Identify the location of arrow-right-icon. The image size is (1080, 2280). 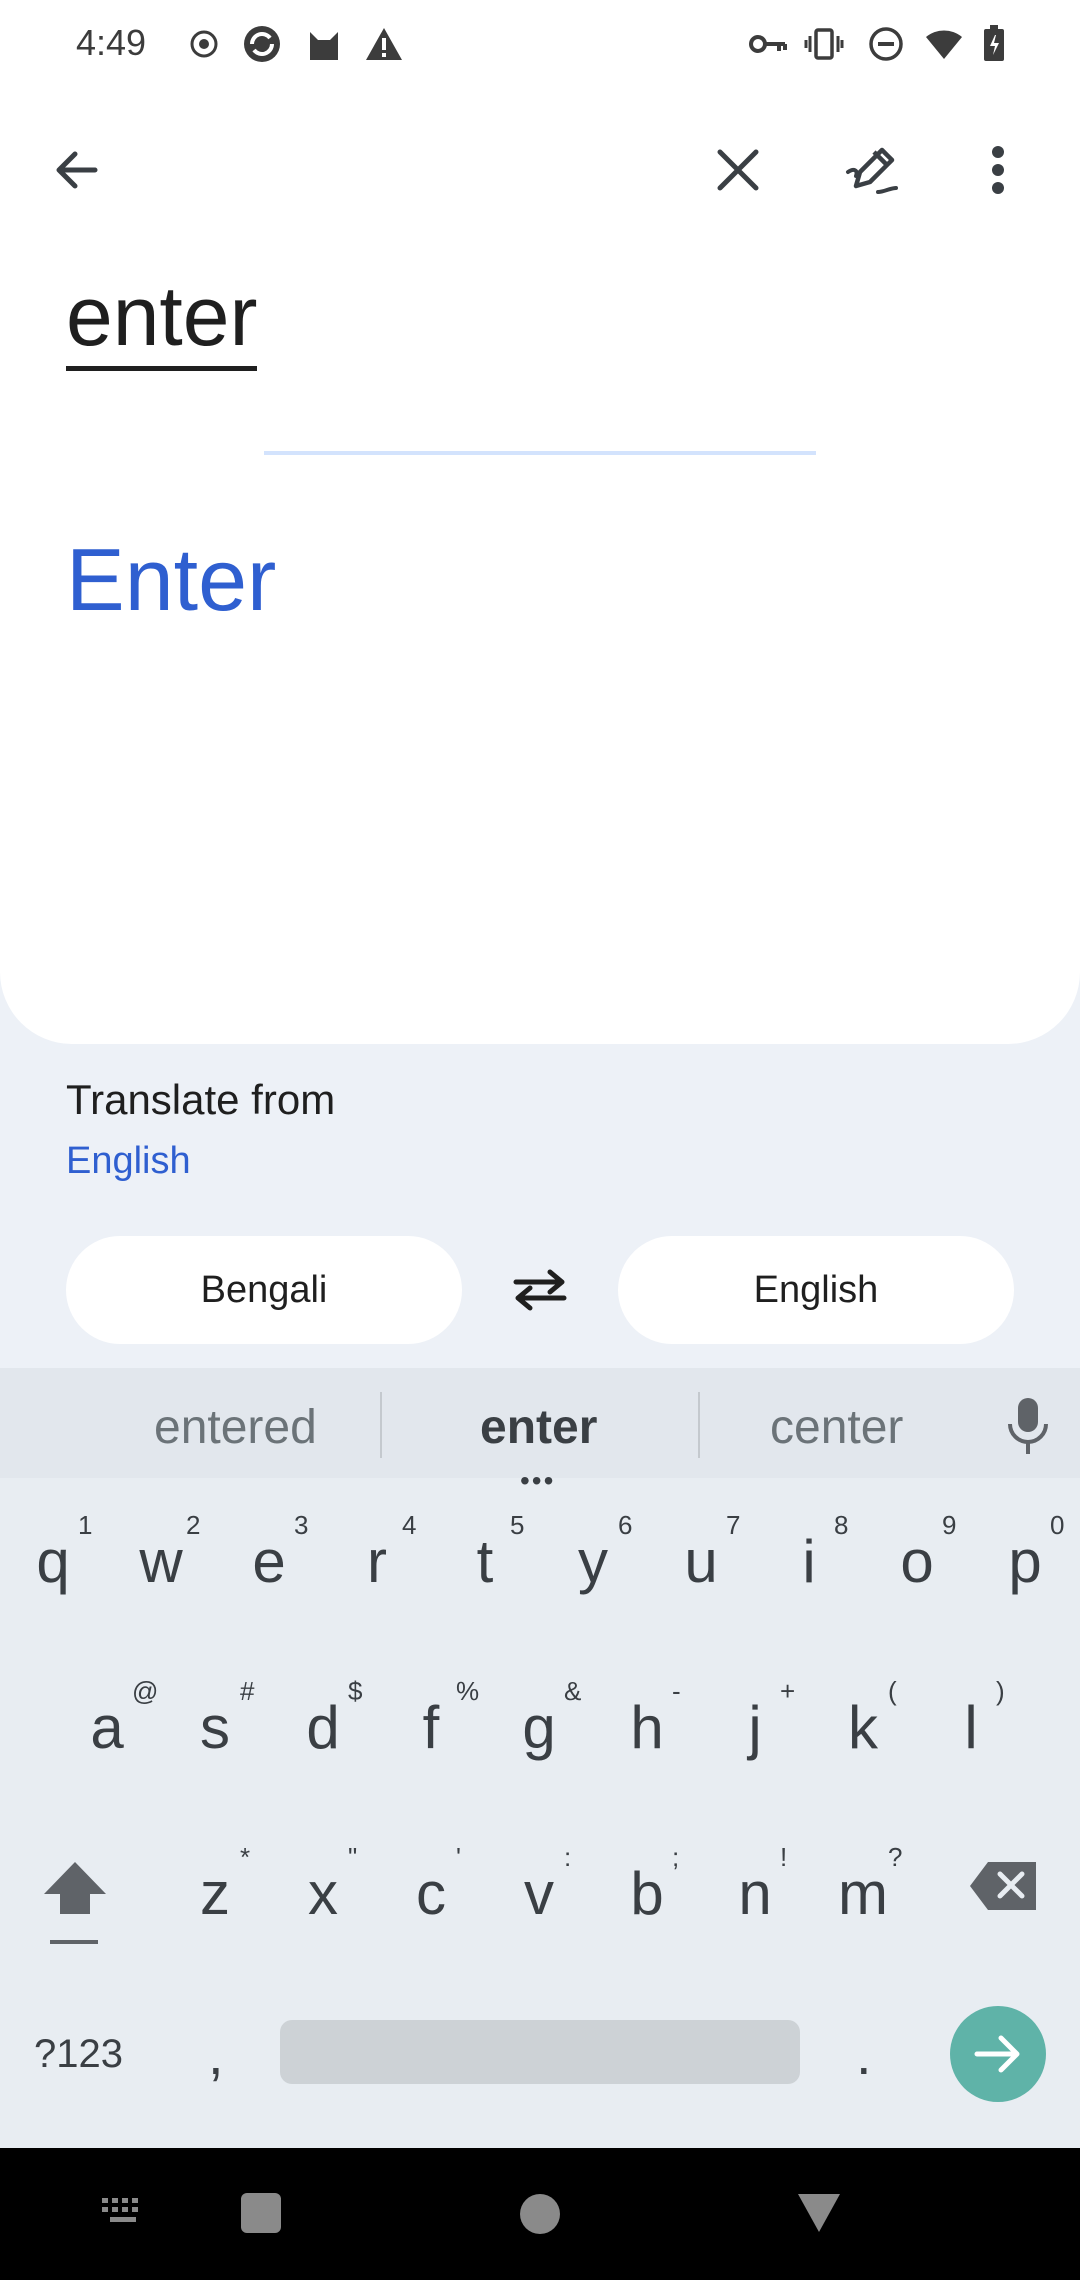
(997, 2054).